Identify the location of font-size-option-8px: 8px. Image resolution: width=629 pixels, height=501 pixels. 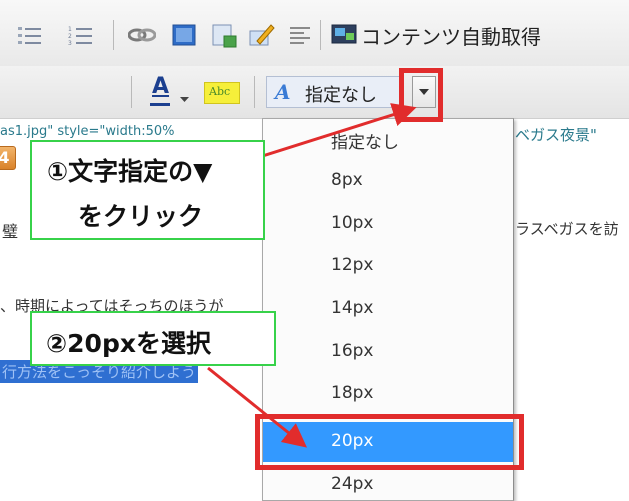
(388, 181).